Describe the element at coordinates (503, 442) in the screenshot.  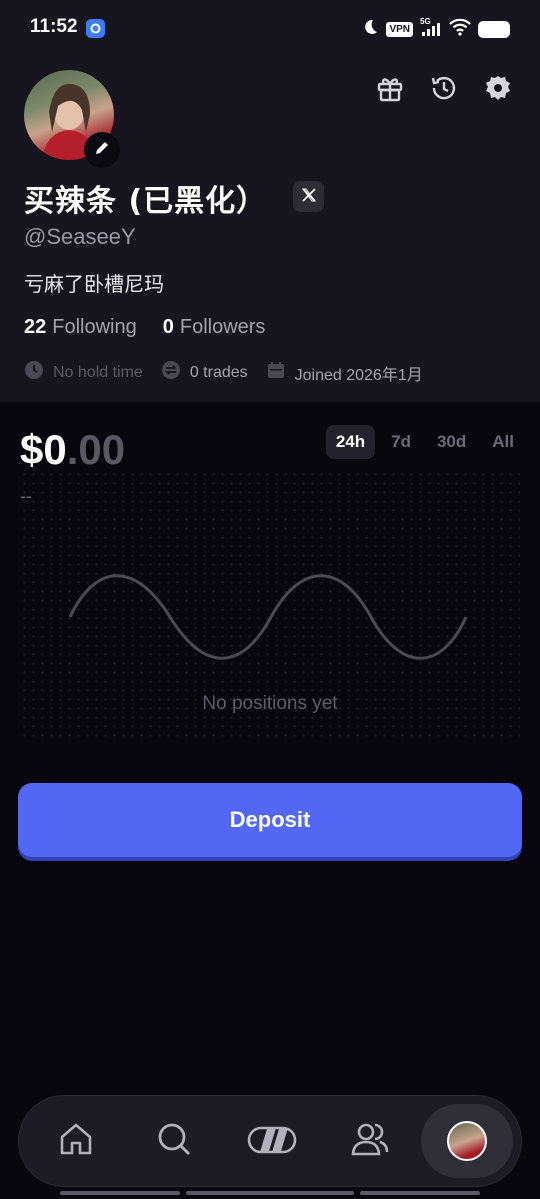
I see `range-tab-all: All` at that location.